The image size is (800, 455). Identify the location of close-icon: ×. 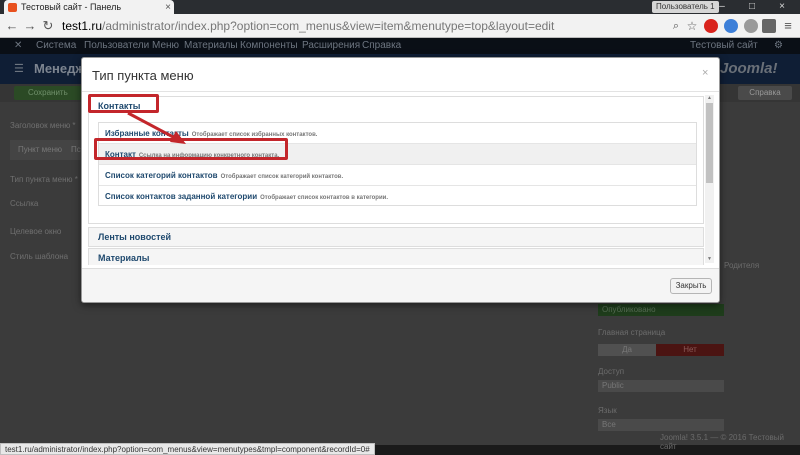
(705, 73).